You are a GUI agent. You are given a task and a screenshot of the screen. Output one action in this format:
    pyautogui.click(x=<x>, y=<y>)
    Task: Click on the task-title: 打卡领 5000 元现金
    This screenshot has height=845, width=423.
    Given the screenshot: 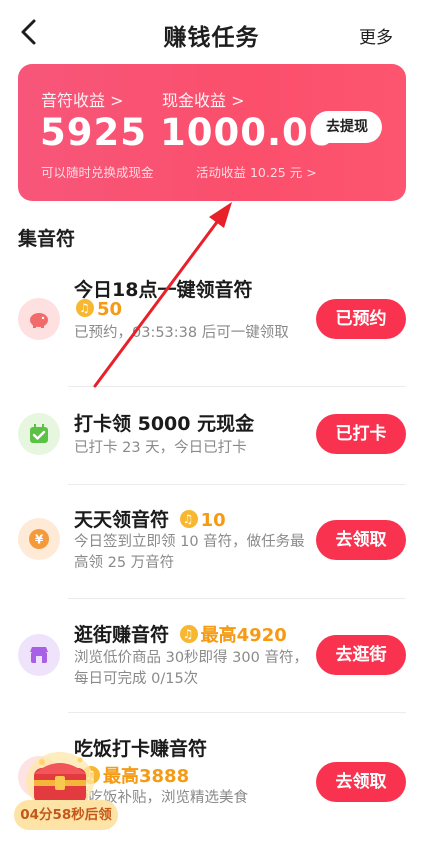 What is the action you would take?
    pyautogui.click(x=164, y=424)
    